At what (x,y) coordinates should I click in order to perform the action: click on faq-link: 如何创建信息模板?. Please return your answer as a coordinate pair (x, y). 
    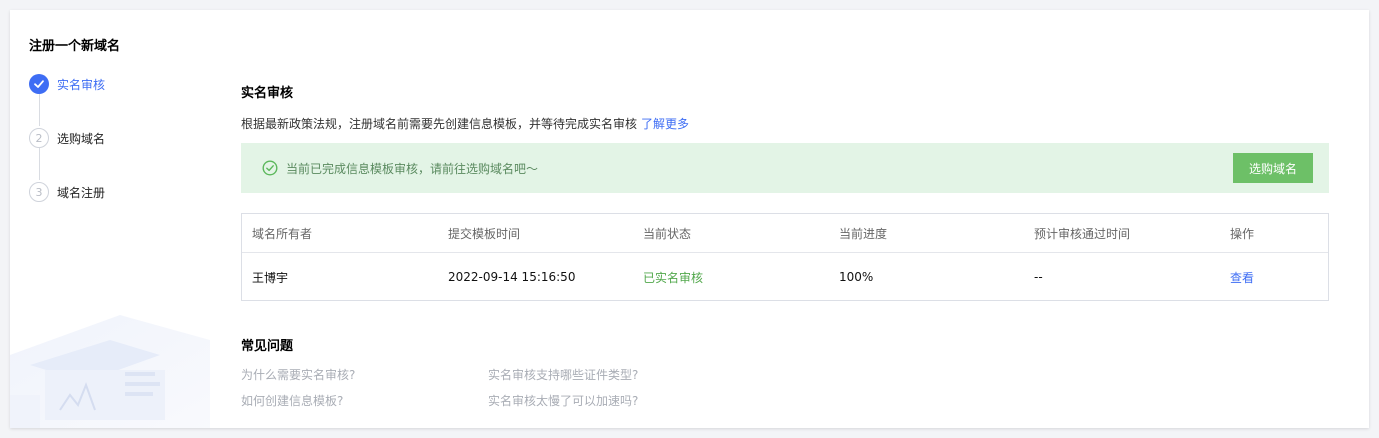
    Looking at the image, I should click on (292, 400).